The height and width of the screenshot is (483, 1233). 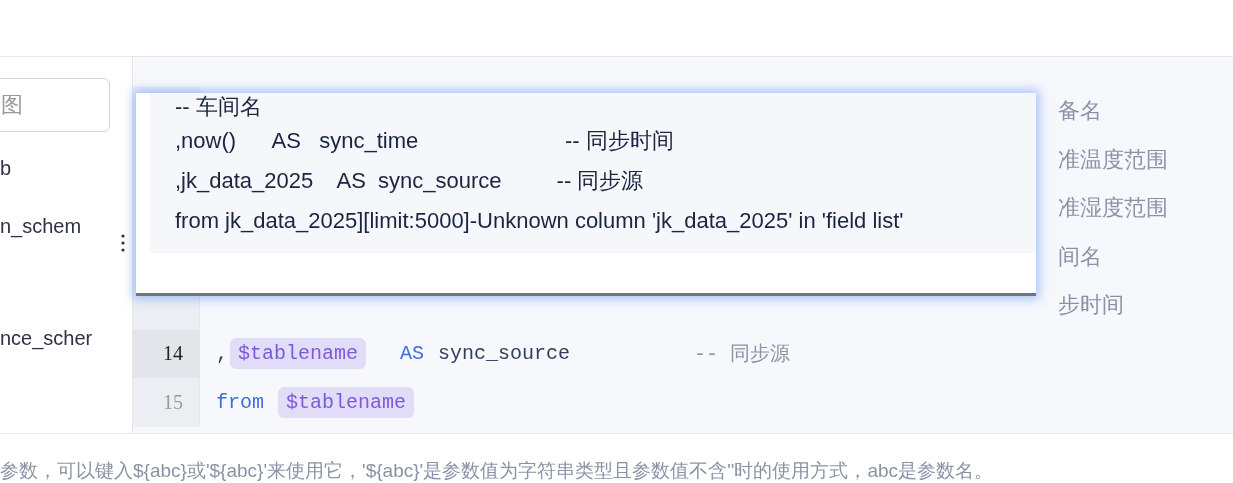 What do you see at coordinates (66, 219) in the screenshot?
I see `sidebar-item: n_schem` at bounding box center [66, 219].